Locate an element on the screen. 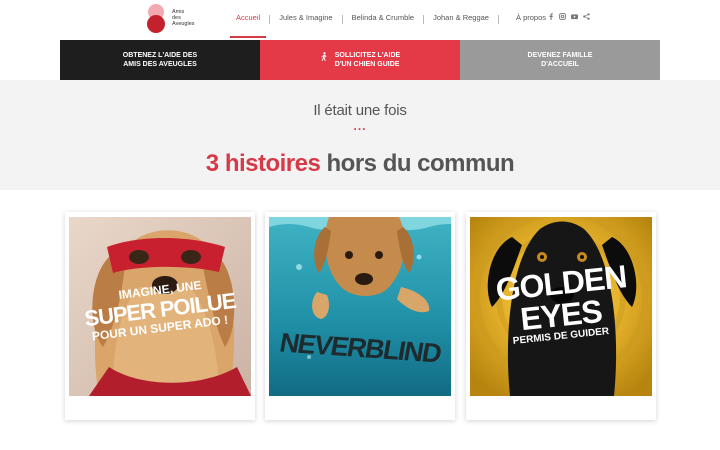  story-card-neverblind: NEVERBLIND is located at coordinates (360, 316).